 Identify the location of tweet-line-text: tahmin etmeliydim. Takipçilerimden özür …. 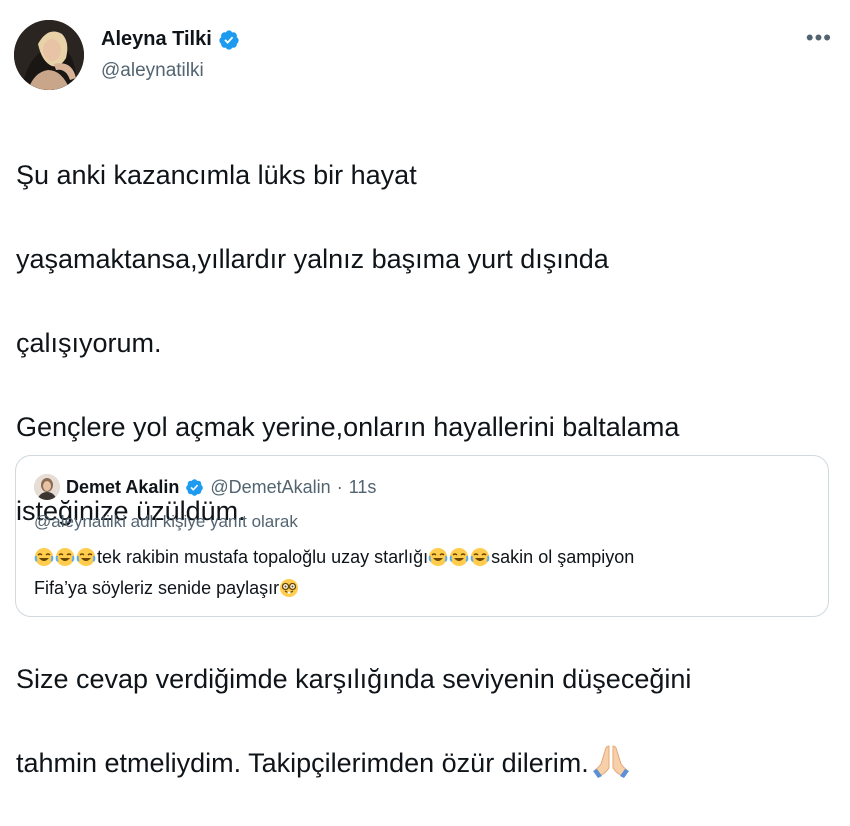
(302, 763).